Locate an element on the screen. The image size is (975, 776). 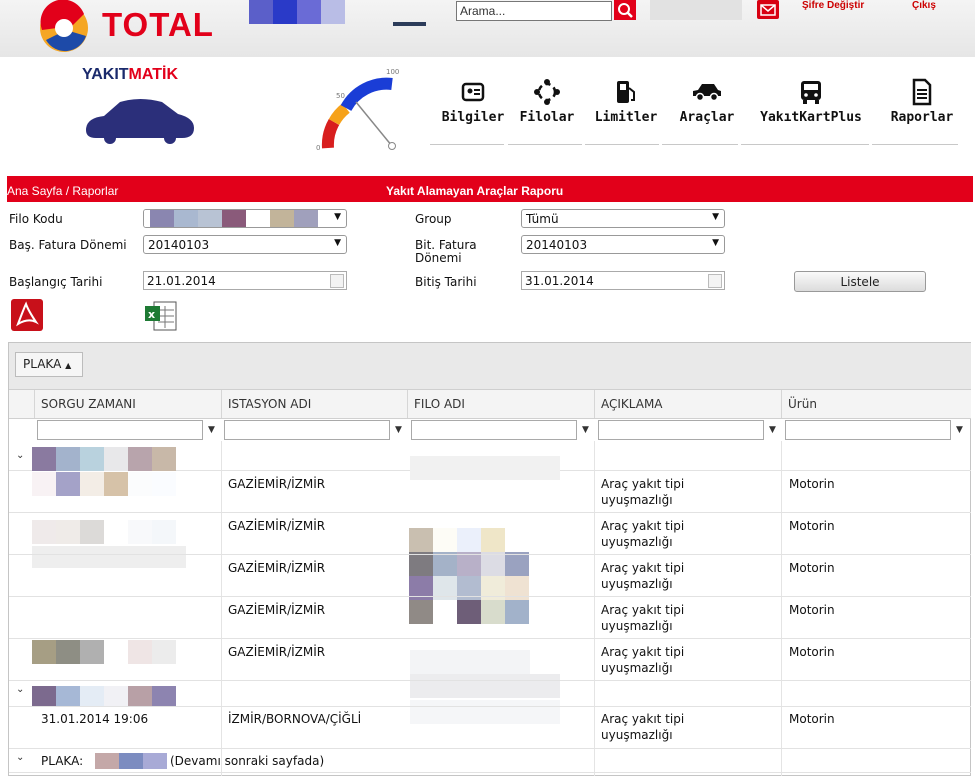
footer-group-note: (Devamı sonraki sayfada) is located at coordinates (247, 761).